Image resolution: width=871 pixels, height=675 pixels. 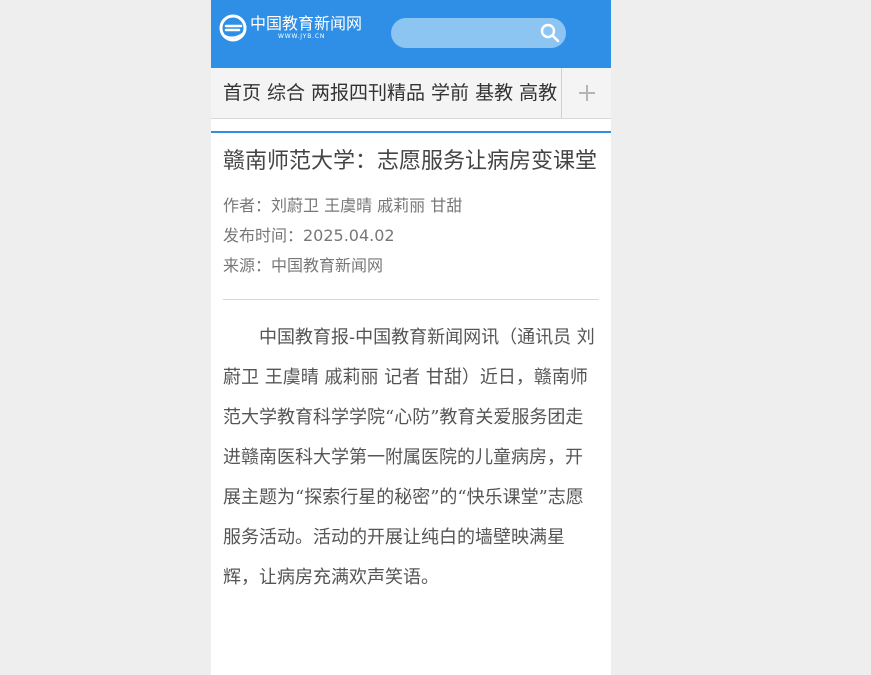 I want to click on site-logo: 中国教育新闻网 WWW.JYB.CN, so click(x=290, y=28).